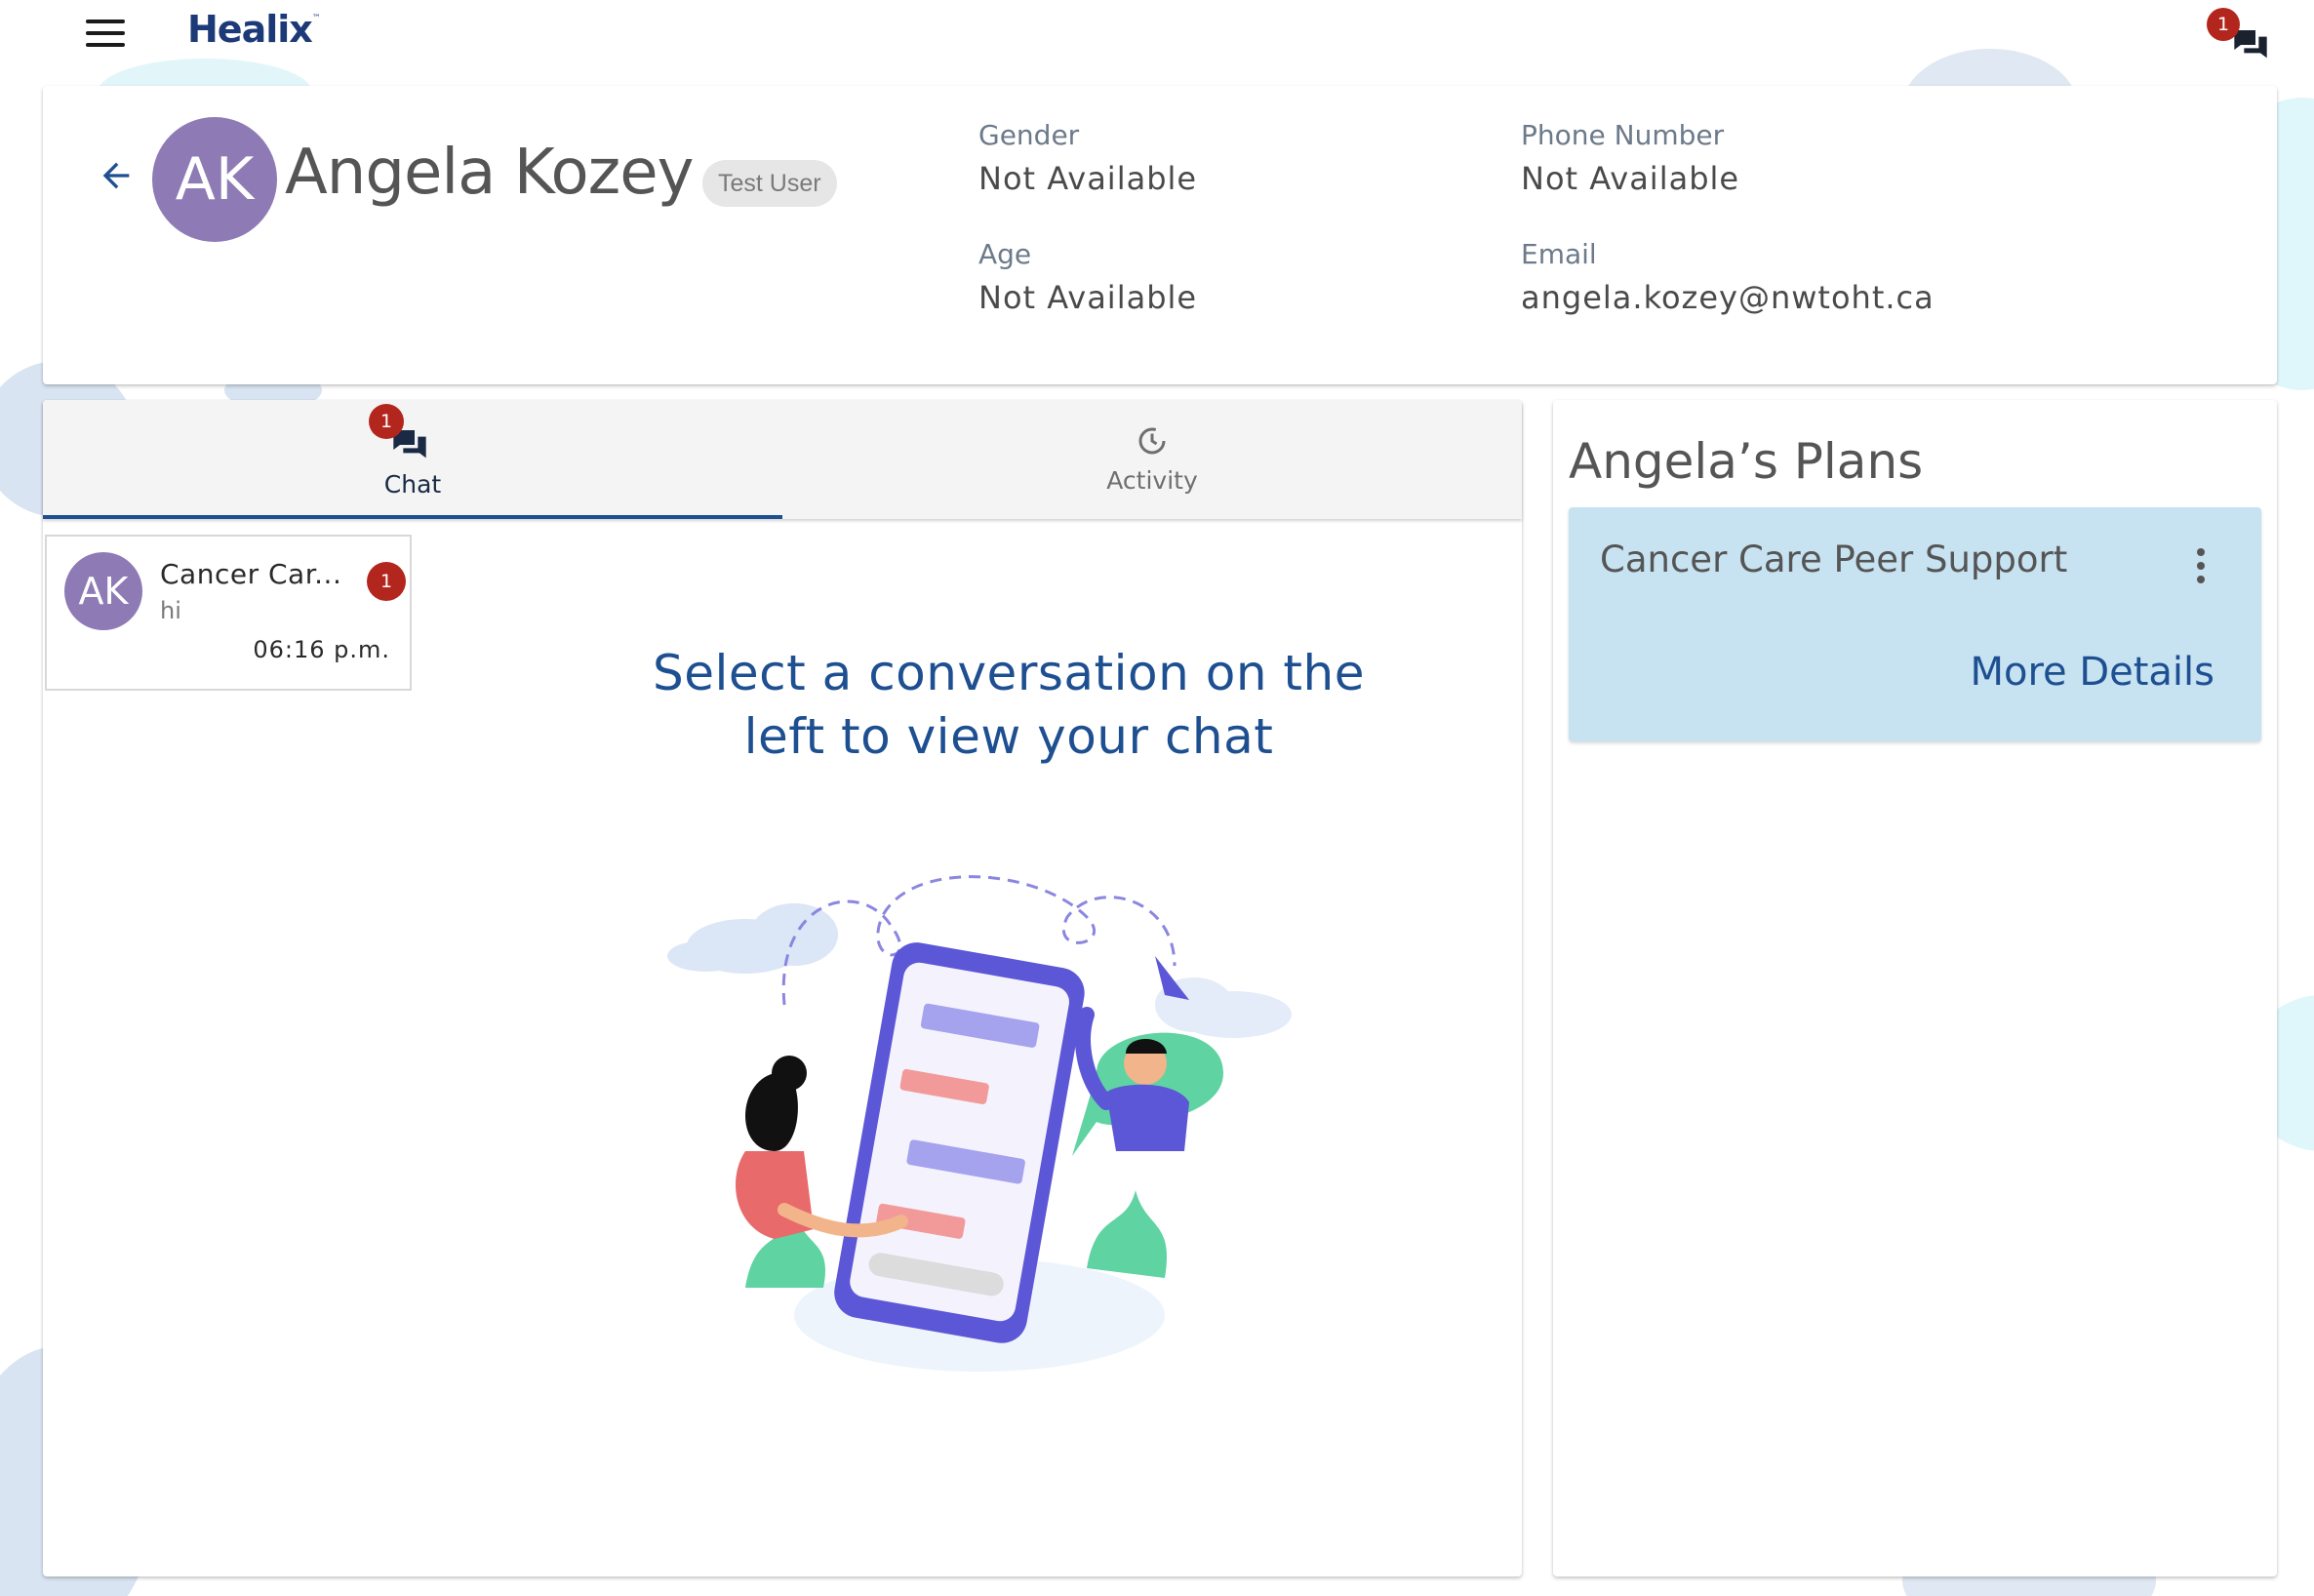  Describe the element at coordinates (412, 485) in the screenshot. I see `tab-chat-label: Chat` at that location.